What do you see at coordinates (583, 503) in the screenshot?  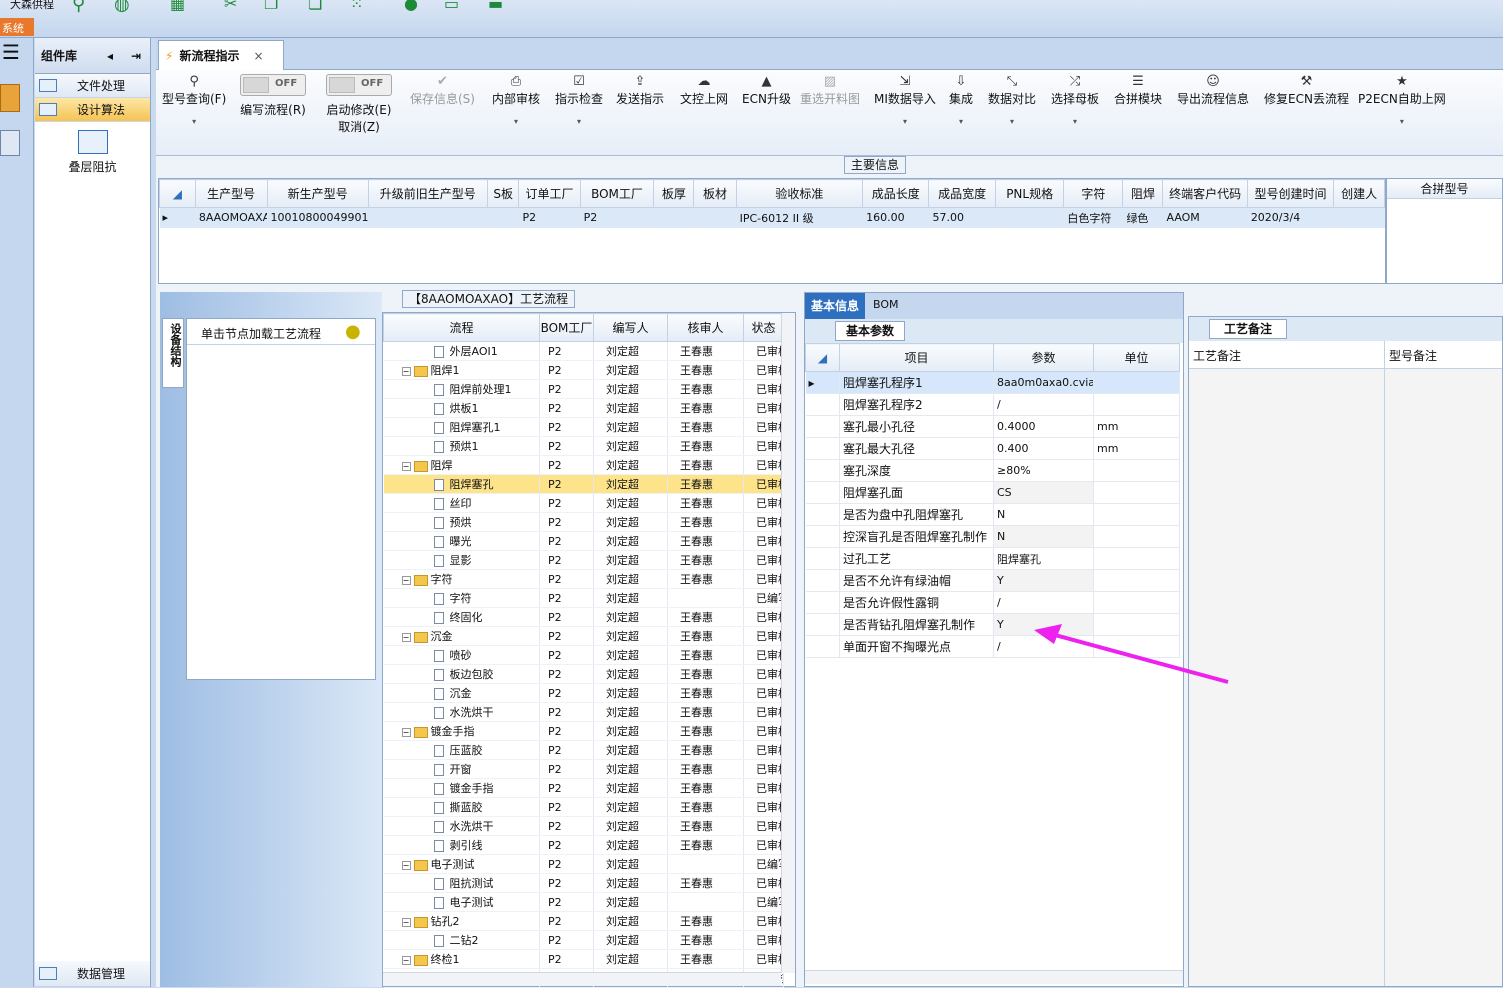 I see `flow-row: 丝印 P2刘定超王春惠已审核` at bounding box center [583, 503].